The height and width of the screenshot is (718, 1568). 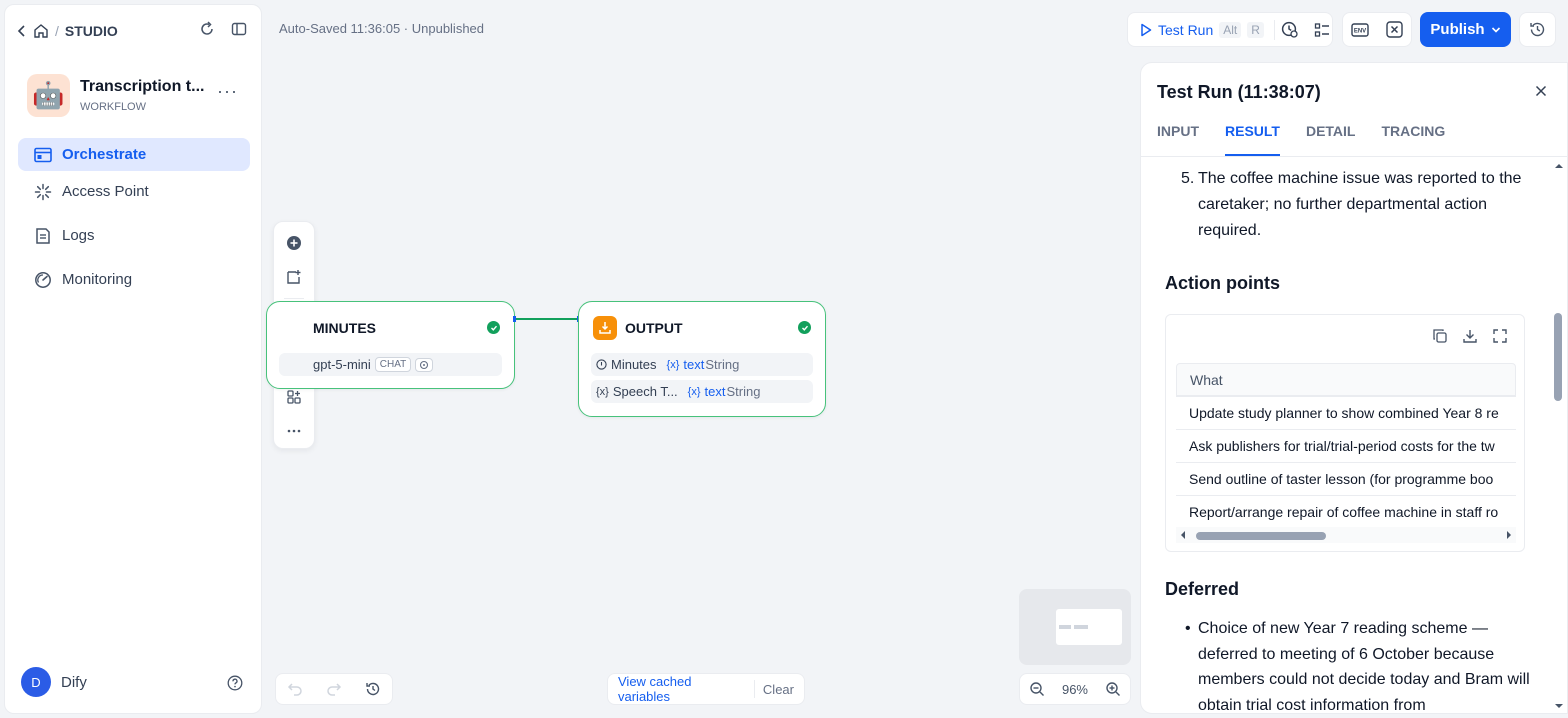 I want to click on close-icon, so click(x=1541, y=91).